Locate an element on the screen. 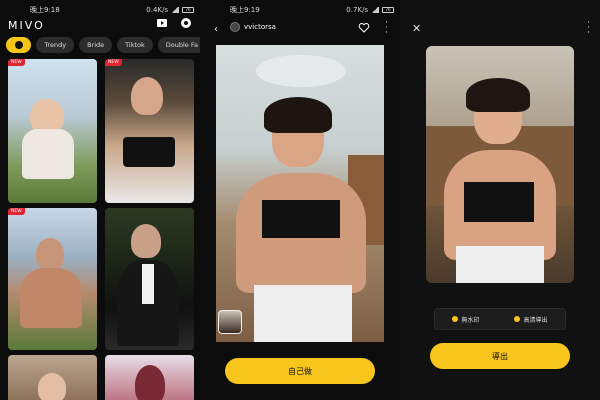 The height and width of the screenshot is (400, 600). creator-info: vvictorsa is located at coordinates (253, 27).